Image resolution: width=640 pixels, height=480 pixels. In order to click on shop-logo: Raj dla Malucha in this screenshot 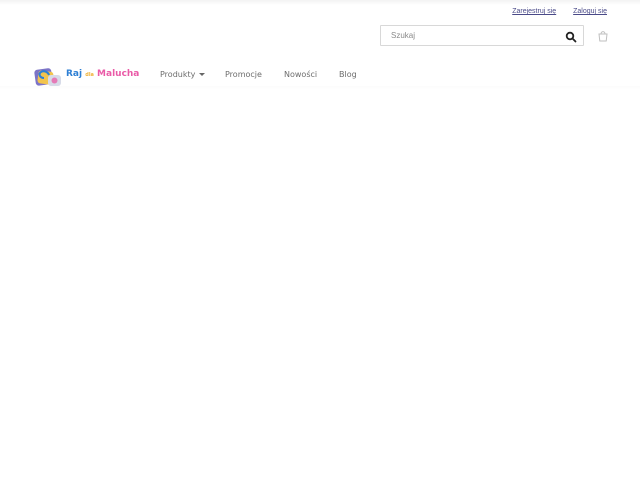, I will do `click(94, 76)`.